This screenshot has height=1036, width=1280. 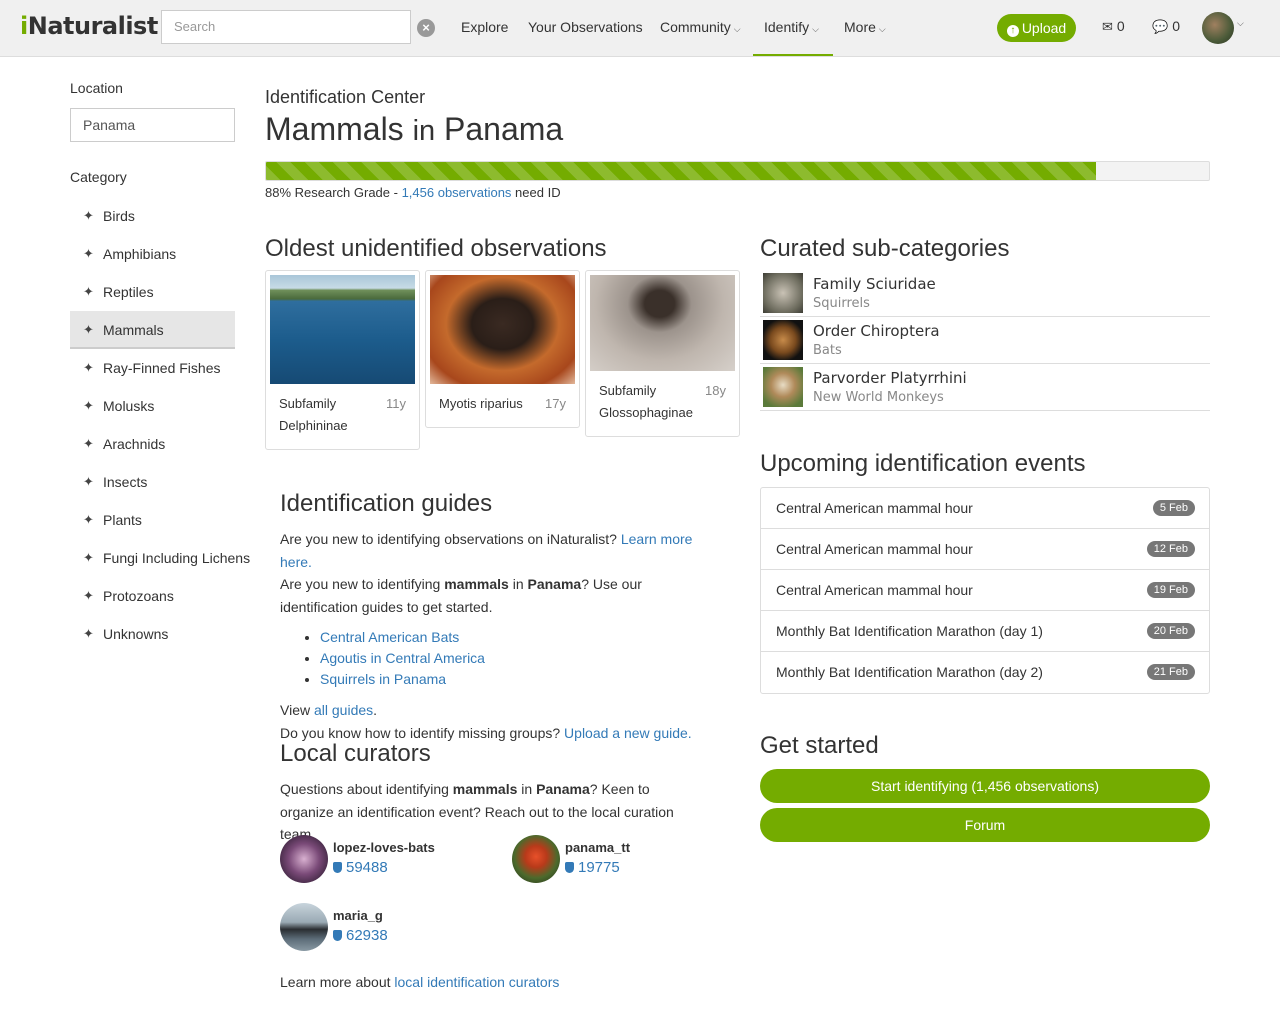 What do you see at coordinates (334, 129) in the screenshot?
I see `title-taxon: Mammals` at bounding box center [334, 129].